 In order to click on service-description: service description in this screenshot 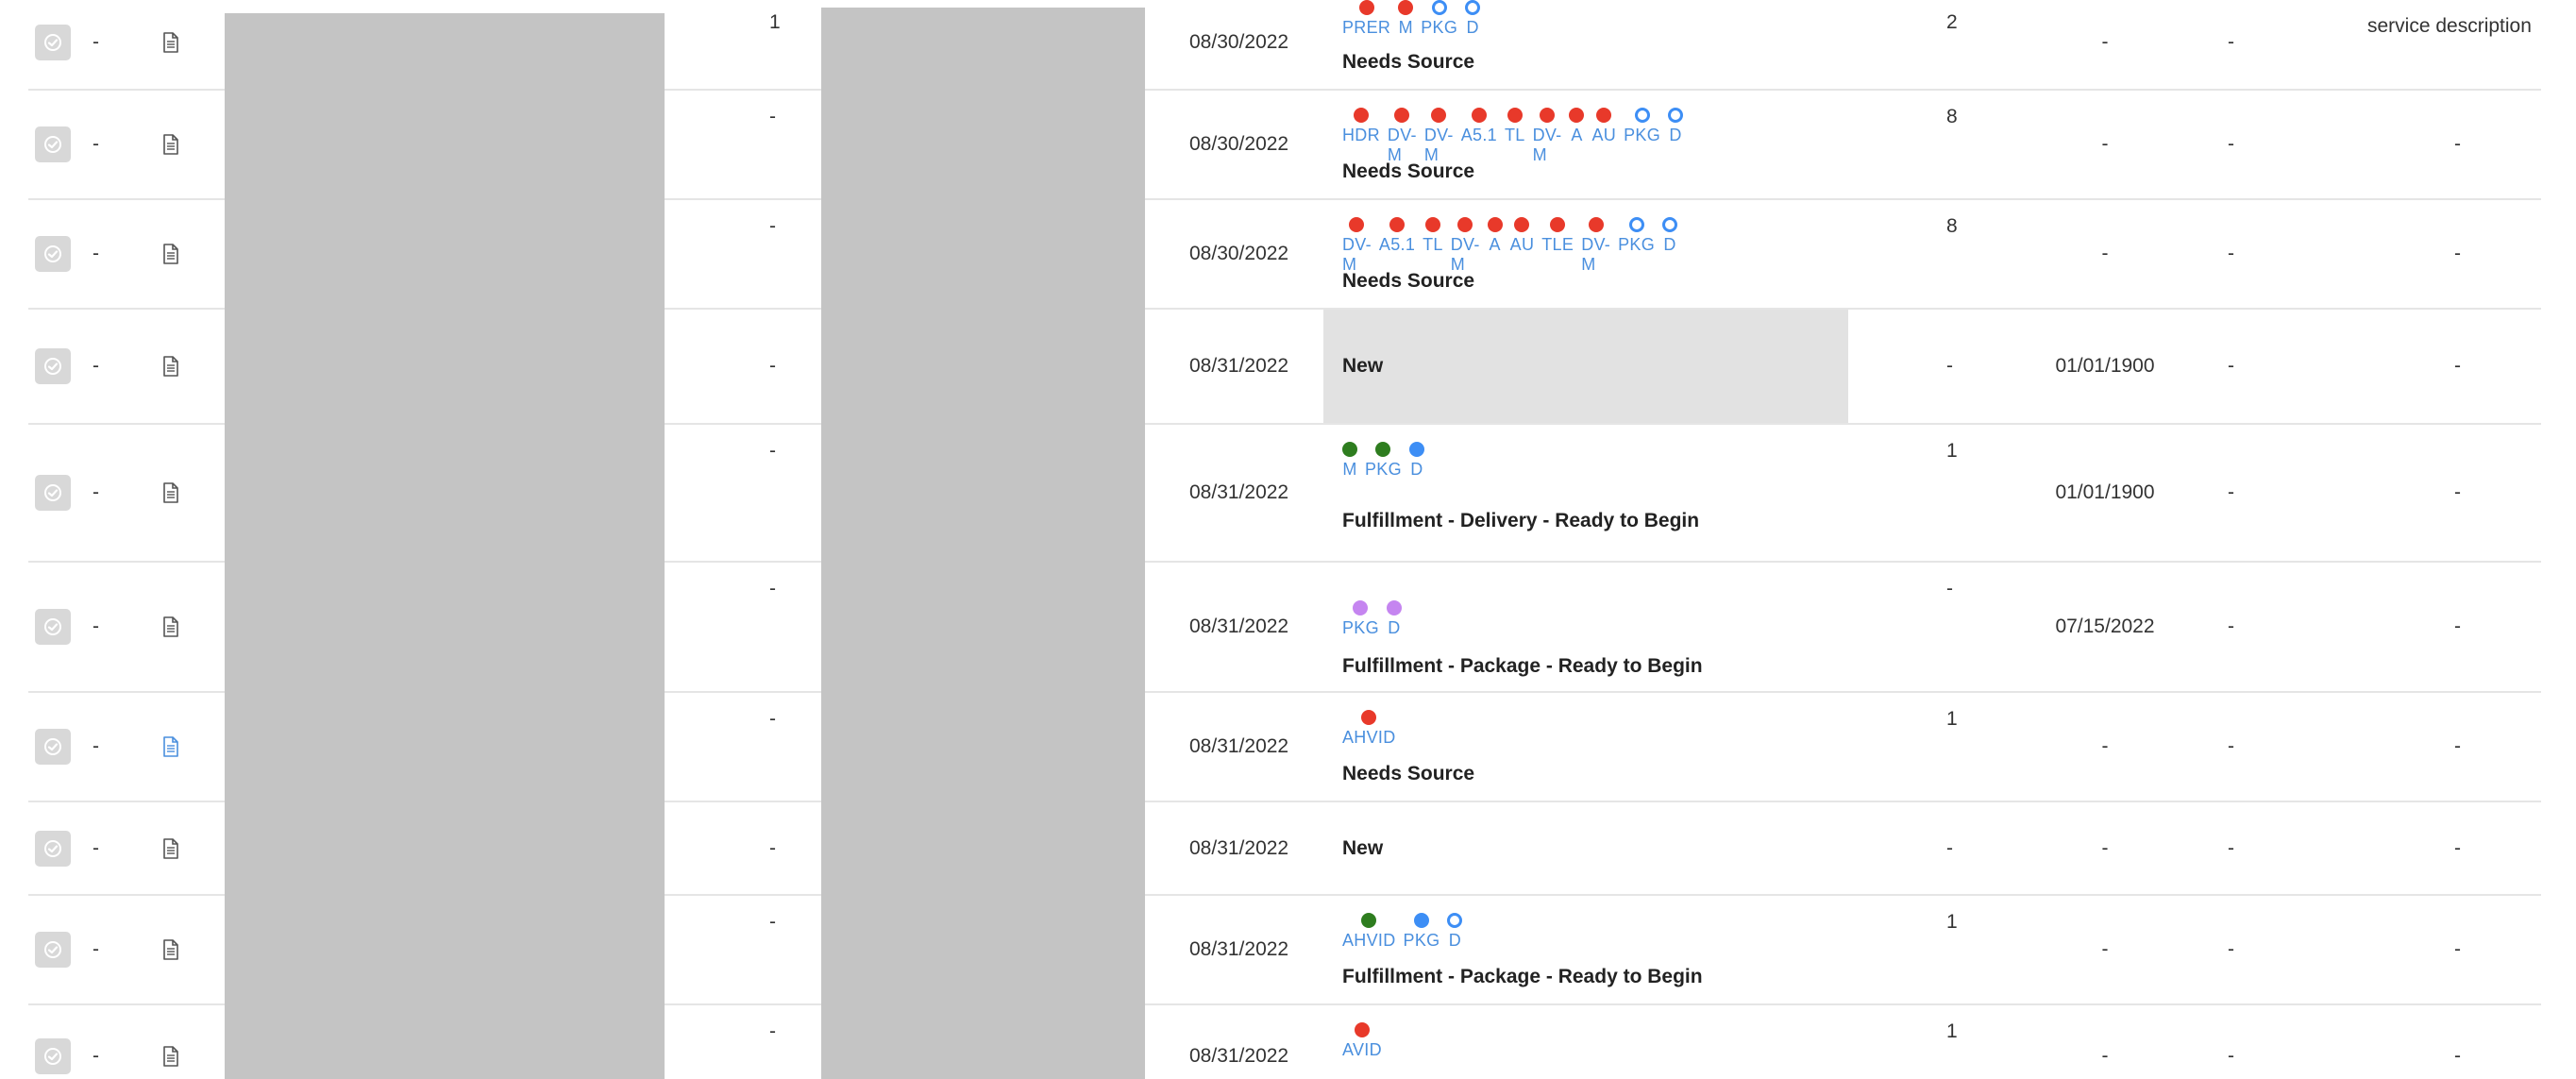, I will do `click(2449, 26)`.